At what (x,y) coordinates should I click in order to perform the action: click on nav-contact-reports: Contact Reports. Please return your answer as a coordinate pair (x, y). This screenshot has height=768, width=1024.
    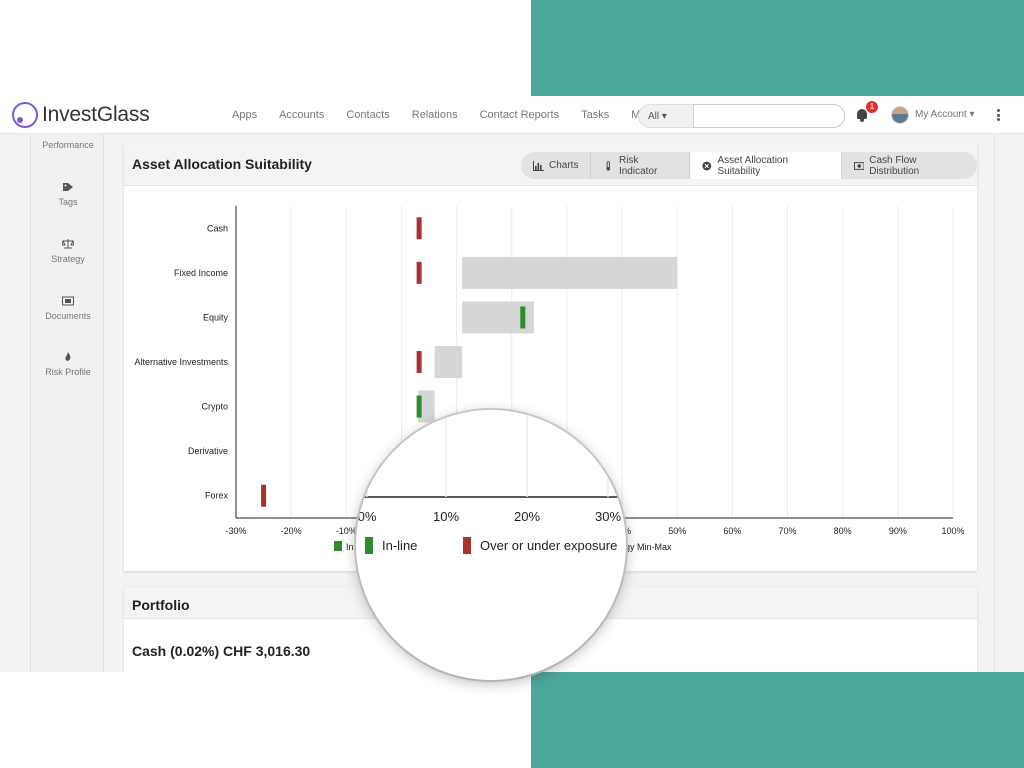
    Looking at the image, I should click on (519, 115).